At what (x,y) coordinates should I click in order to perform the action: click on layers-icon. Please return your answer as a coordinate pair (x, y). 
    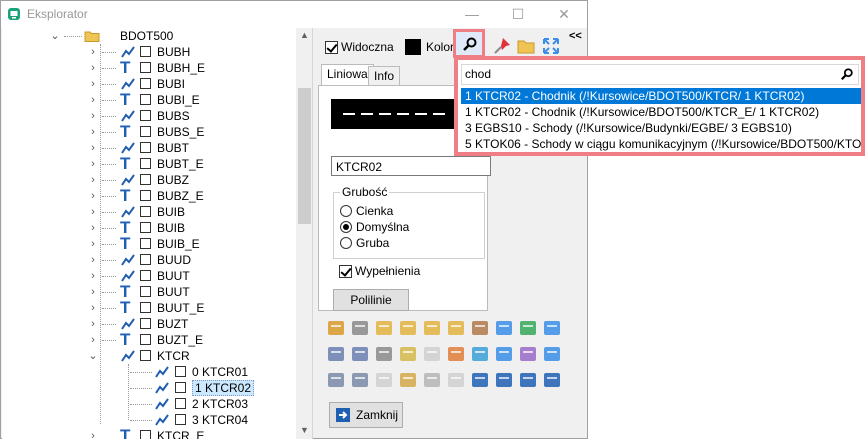
    Looking at the image, I should click on (336, 328).